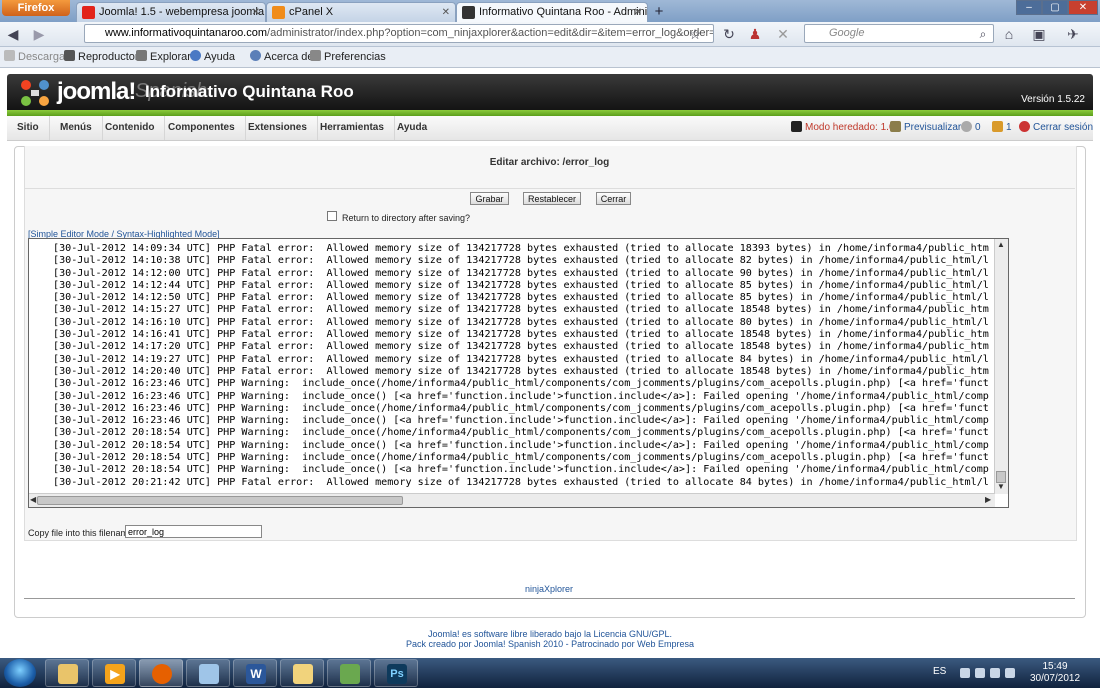 The width and height of the screenshot is (1100, 688). I want to click on messages-count: 0, so click(978, 127).